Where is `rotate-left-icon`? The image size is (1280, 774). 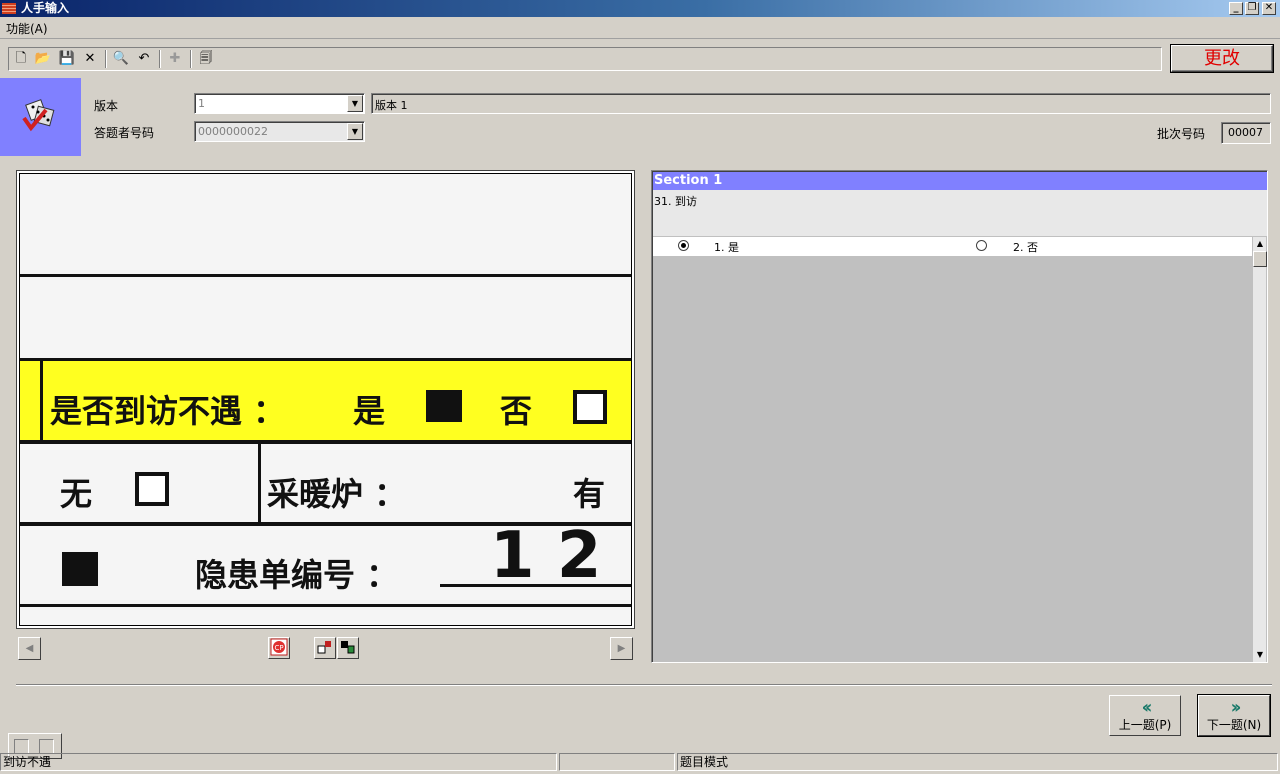 rotate-left-icon is located at coordinates (325, 648).